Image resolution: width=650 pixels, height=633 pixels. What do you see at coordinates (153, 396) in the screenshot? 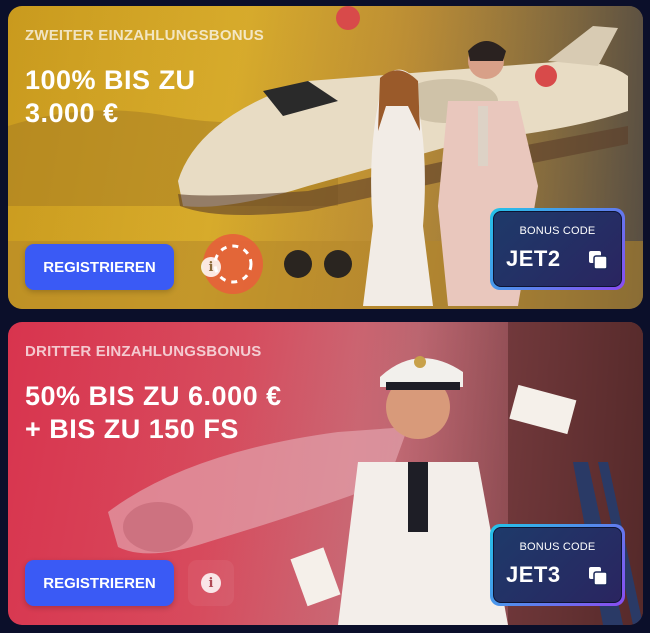
I see `headline-line-1: 50% BIS ZU 6.000 €` at bounding box center [153, 396].